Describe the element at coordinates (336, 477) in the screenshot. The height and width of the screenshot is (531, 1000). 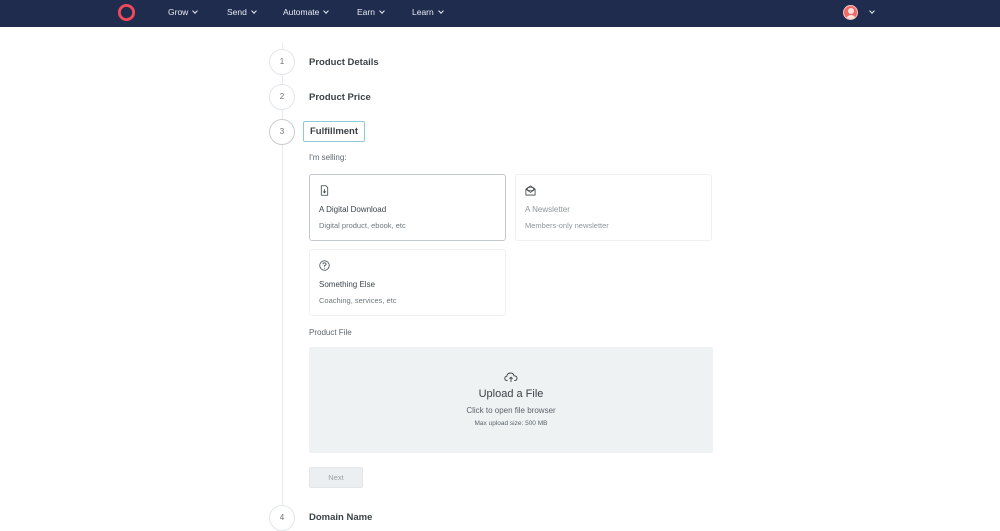
I see `next-button: Next` at that location.